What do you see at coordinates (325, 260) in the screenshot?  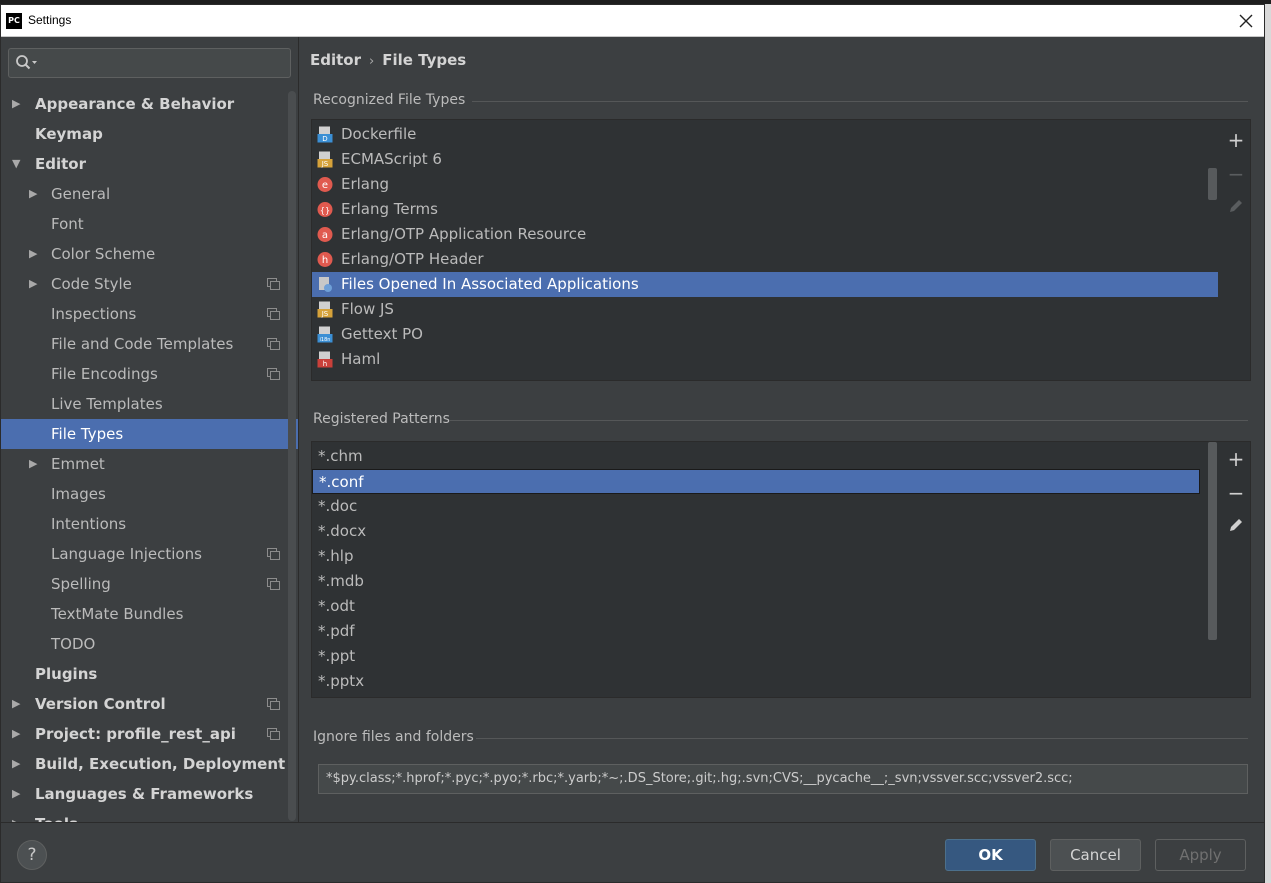 I see `svg-text: h` at bounding box center [325, 260].